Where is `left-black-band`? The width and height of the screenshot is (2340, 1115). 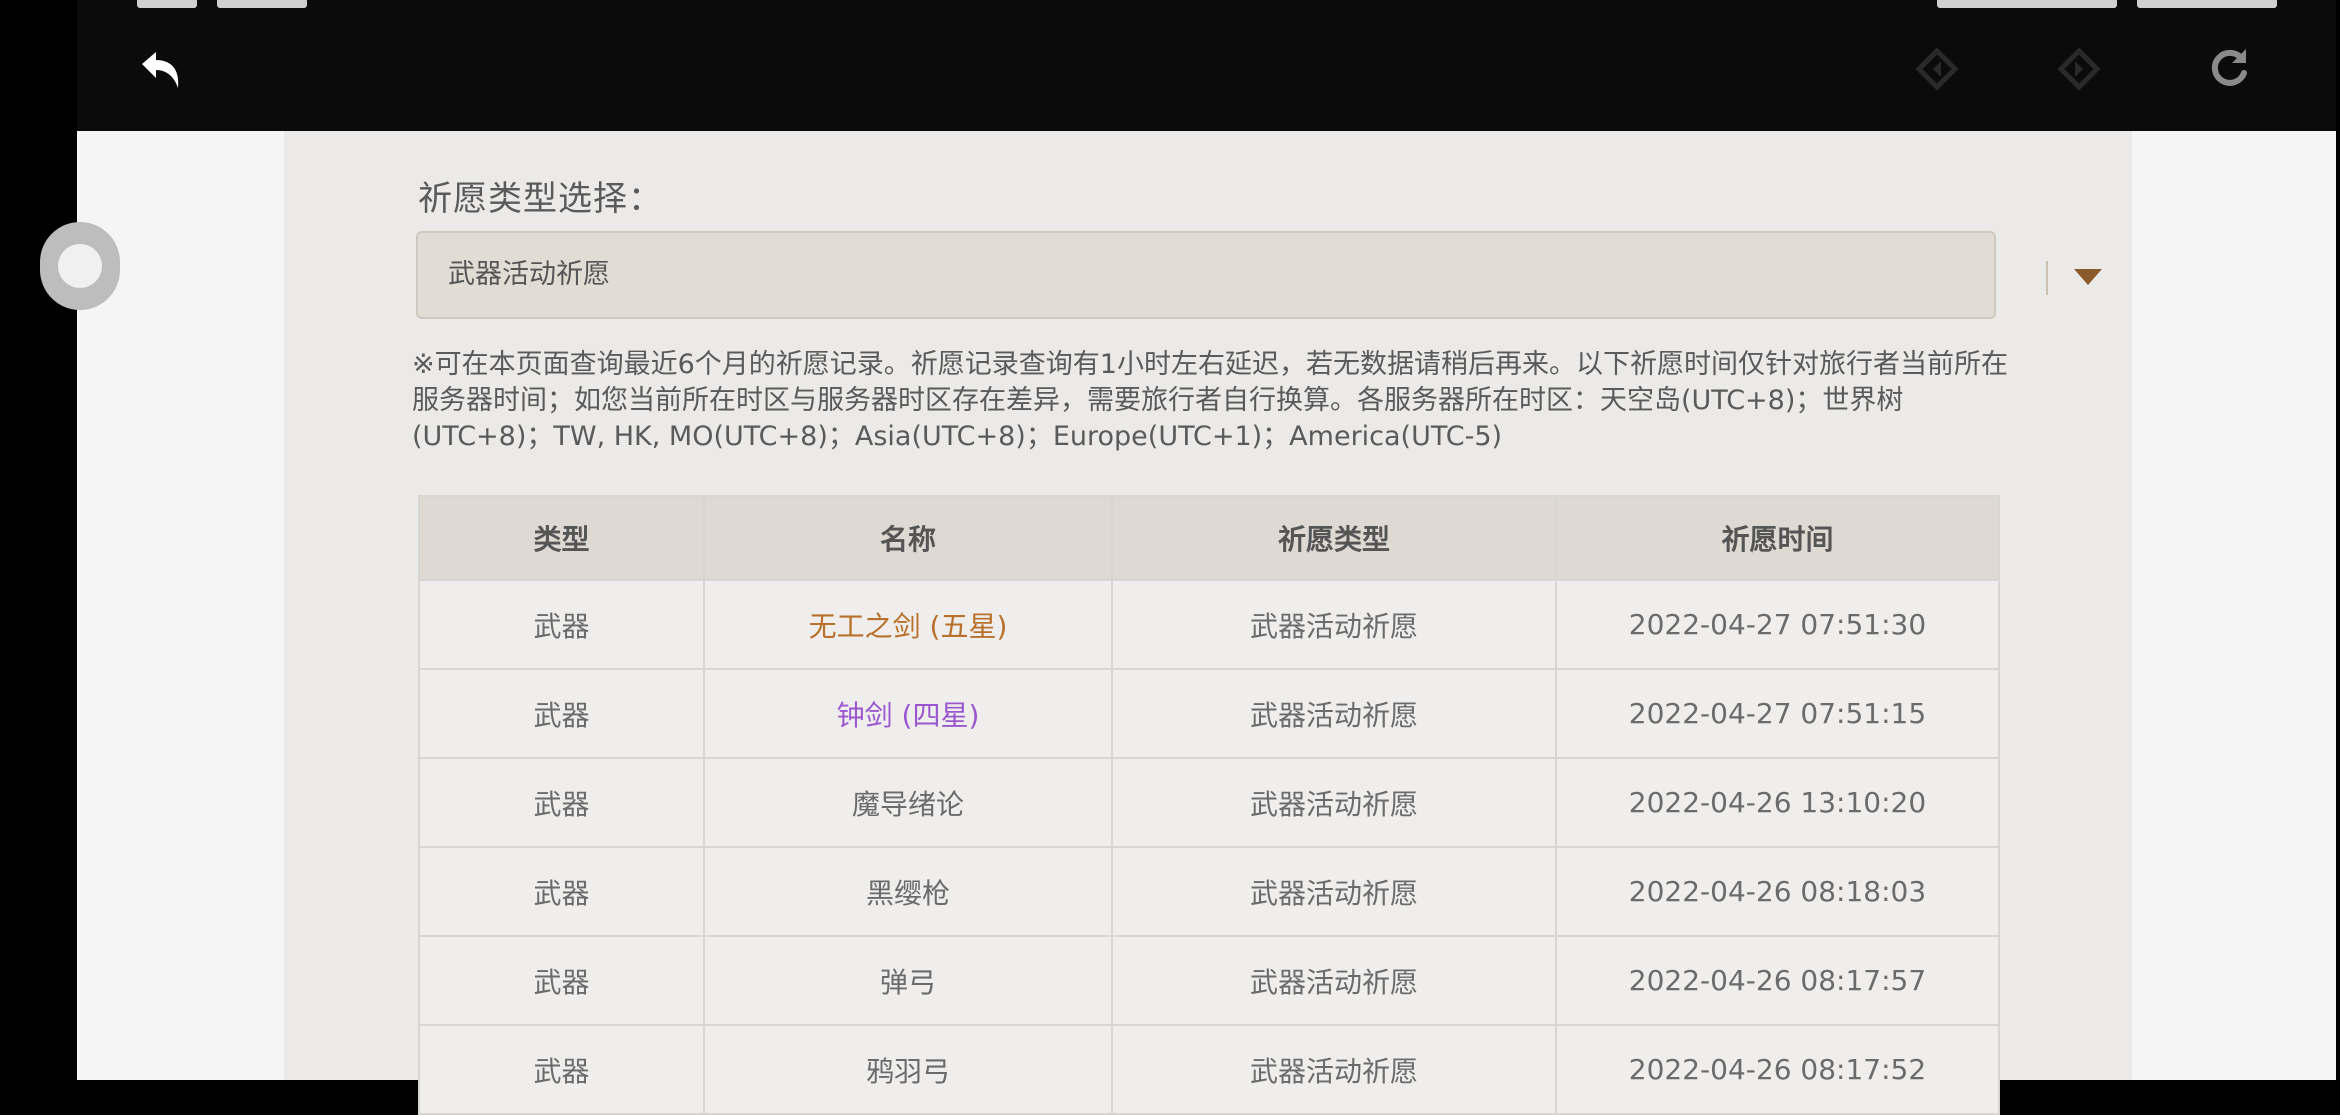 left-black-band is located at coordinates (38, 540).